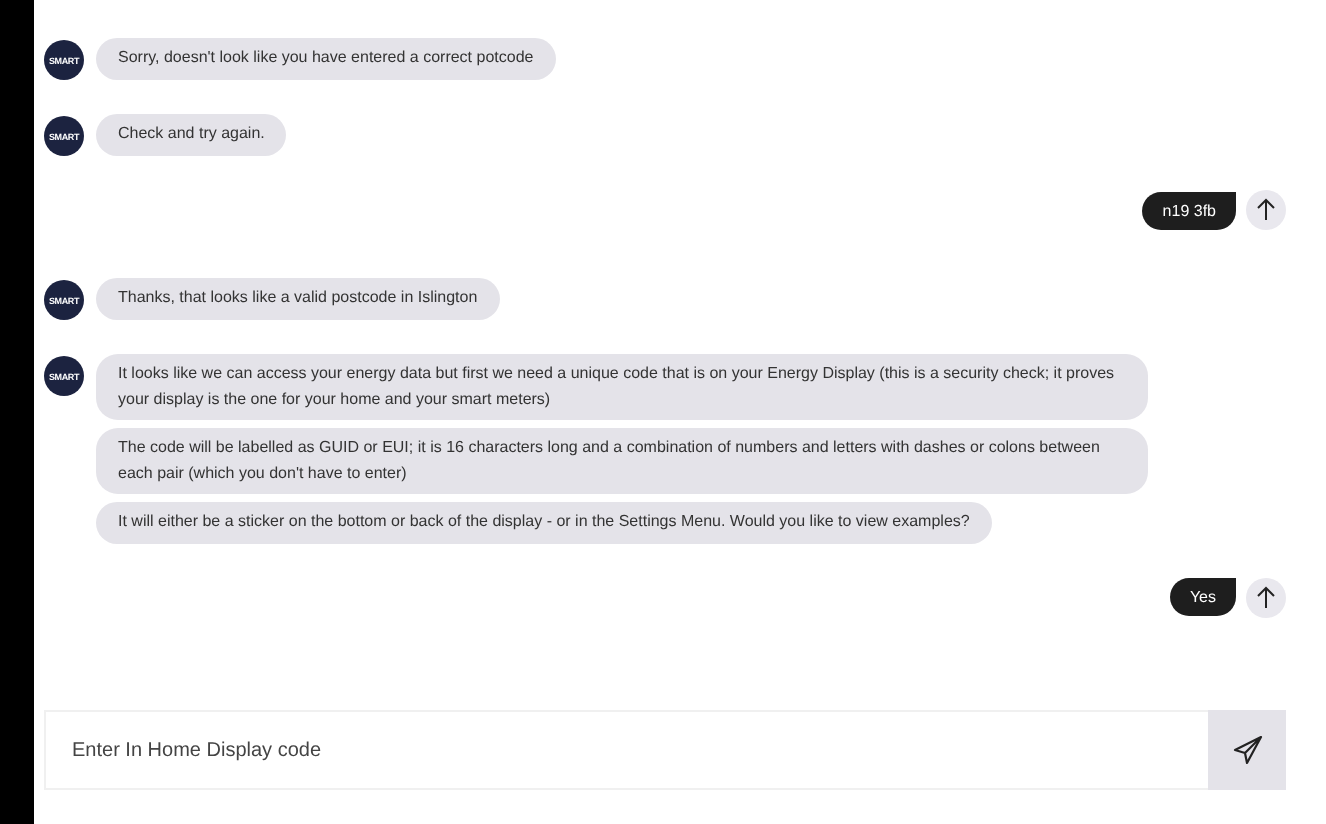 The image size is (1326, 824). I want to click on message-bubble: Sorry, doesn't look like you have entered a correct potcode, so click(326, 58).